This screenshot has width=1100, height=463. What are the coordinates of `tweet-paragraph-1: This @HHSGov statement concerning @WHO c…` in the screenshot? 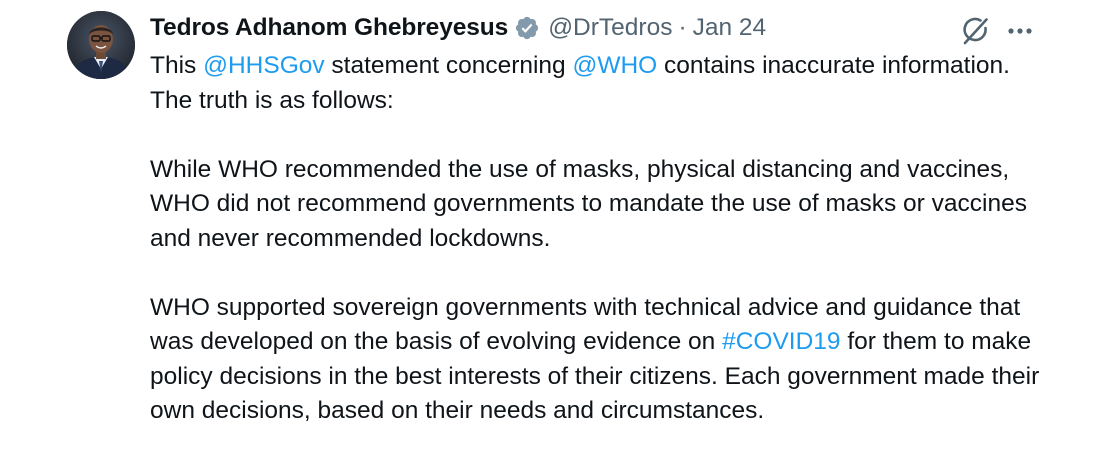 It's located at (600, 83).